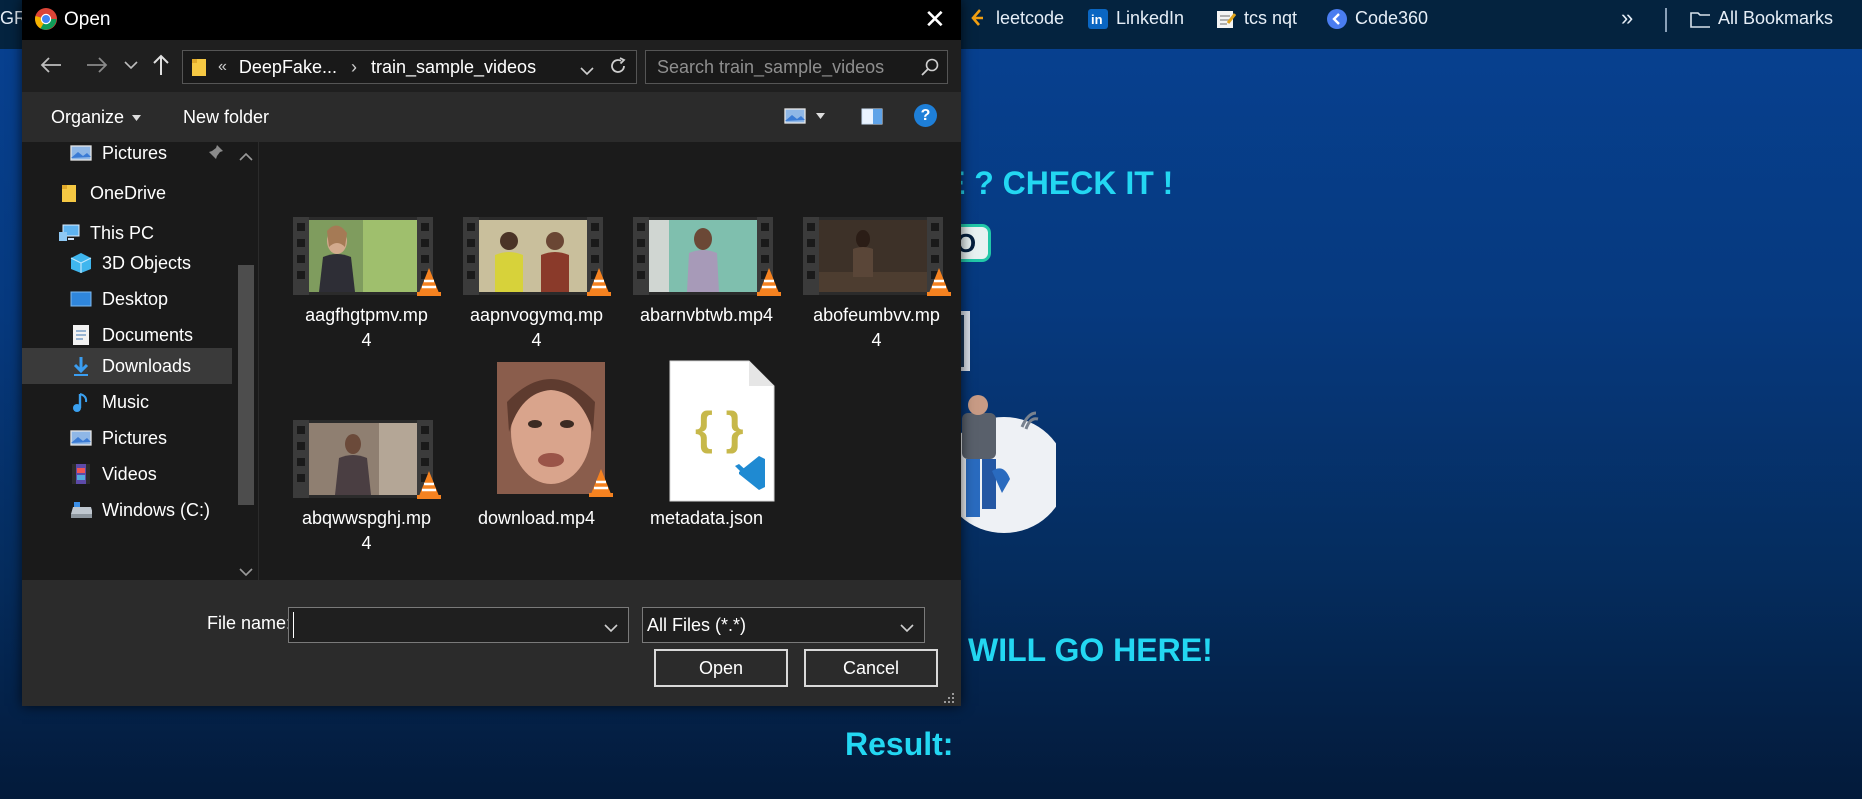 Image resolution: width=1862 pixels, height=799 pixels. What do you see at coordinates (935, 19) in the screenshot?
I see `close-button: ✕` at bounding box center [935, 19].